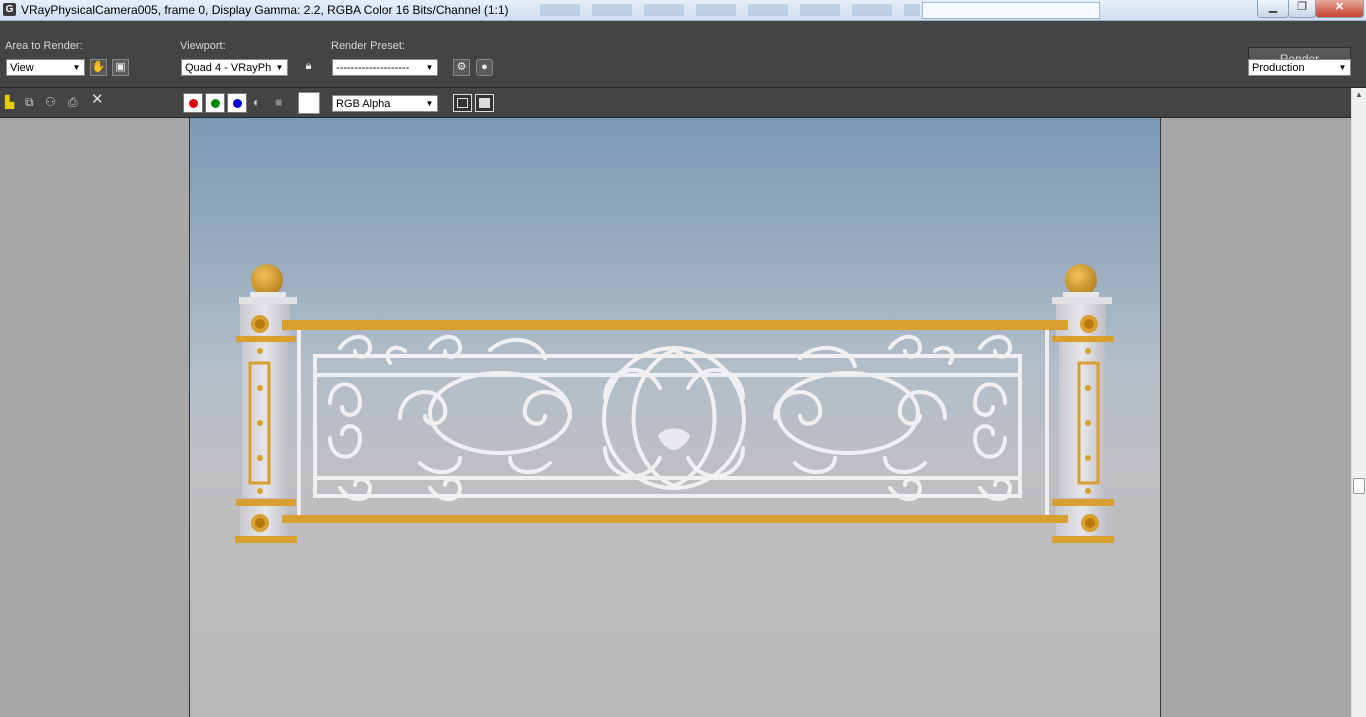  What do you see at coordinates (1083, 403) in the screenshot?
I see `right-post` at bounding box center [1083, 403].